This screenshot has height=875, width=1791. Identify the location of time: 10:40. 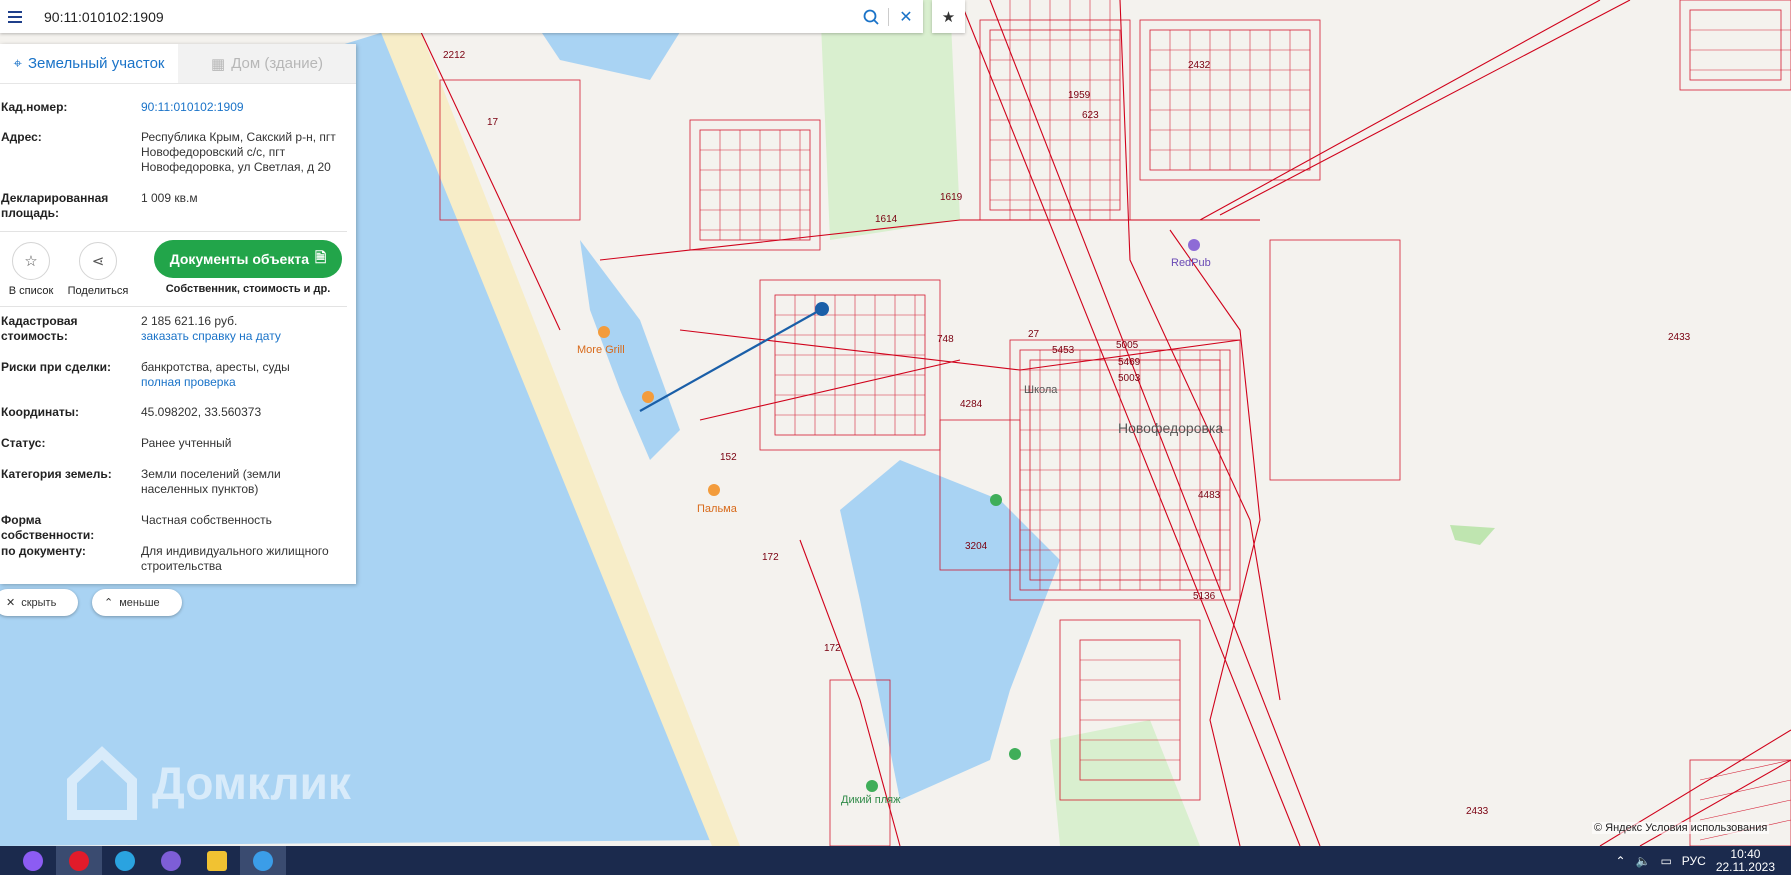
(1745, 853).